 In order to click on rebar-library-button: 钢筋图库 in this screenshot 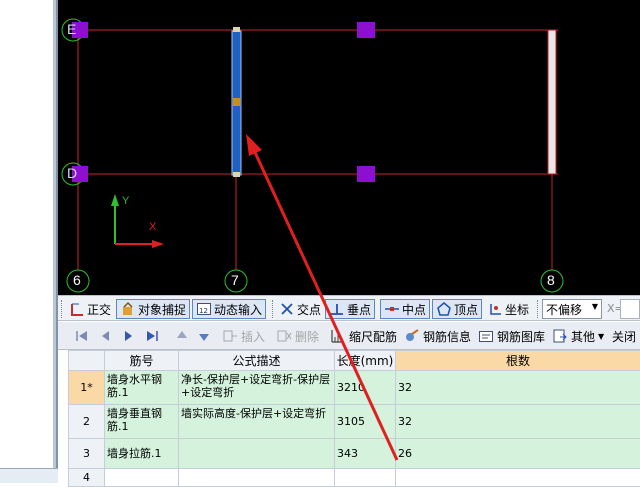, I will do `click(511, 336)`.